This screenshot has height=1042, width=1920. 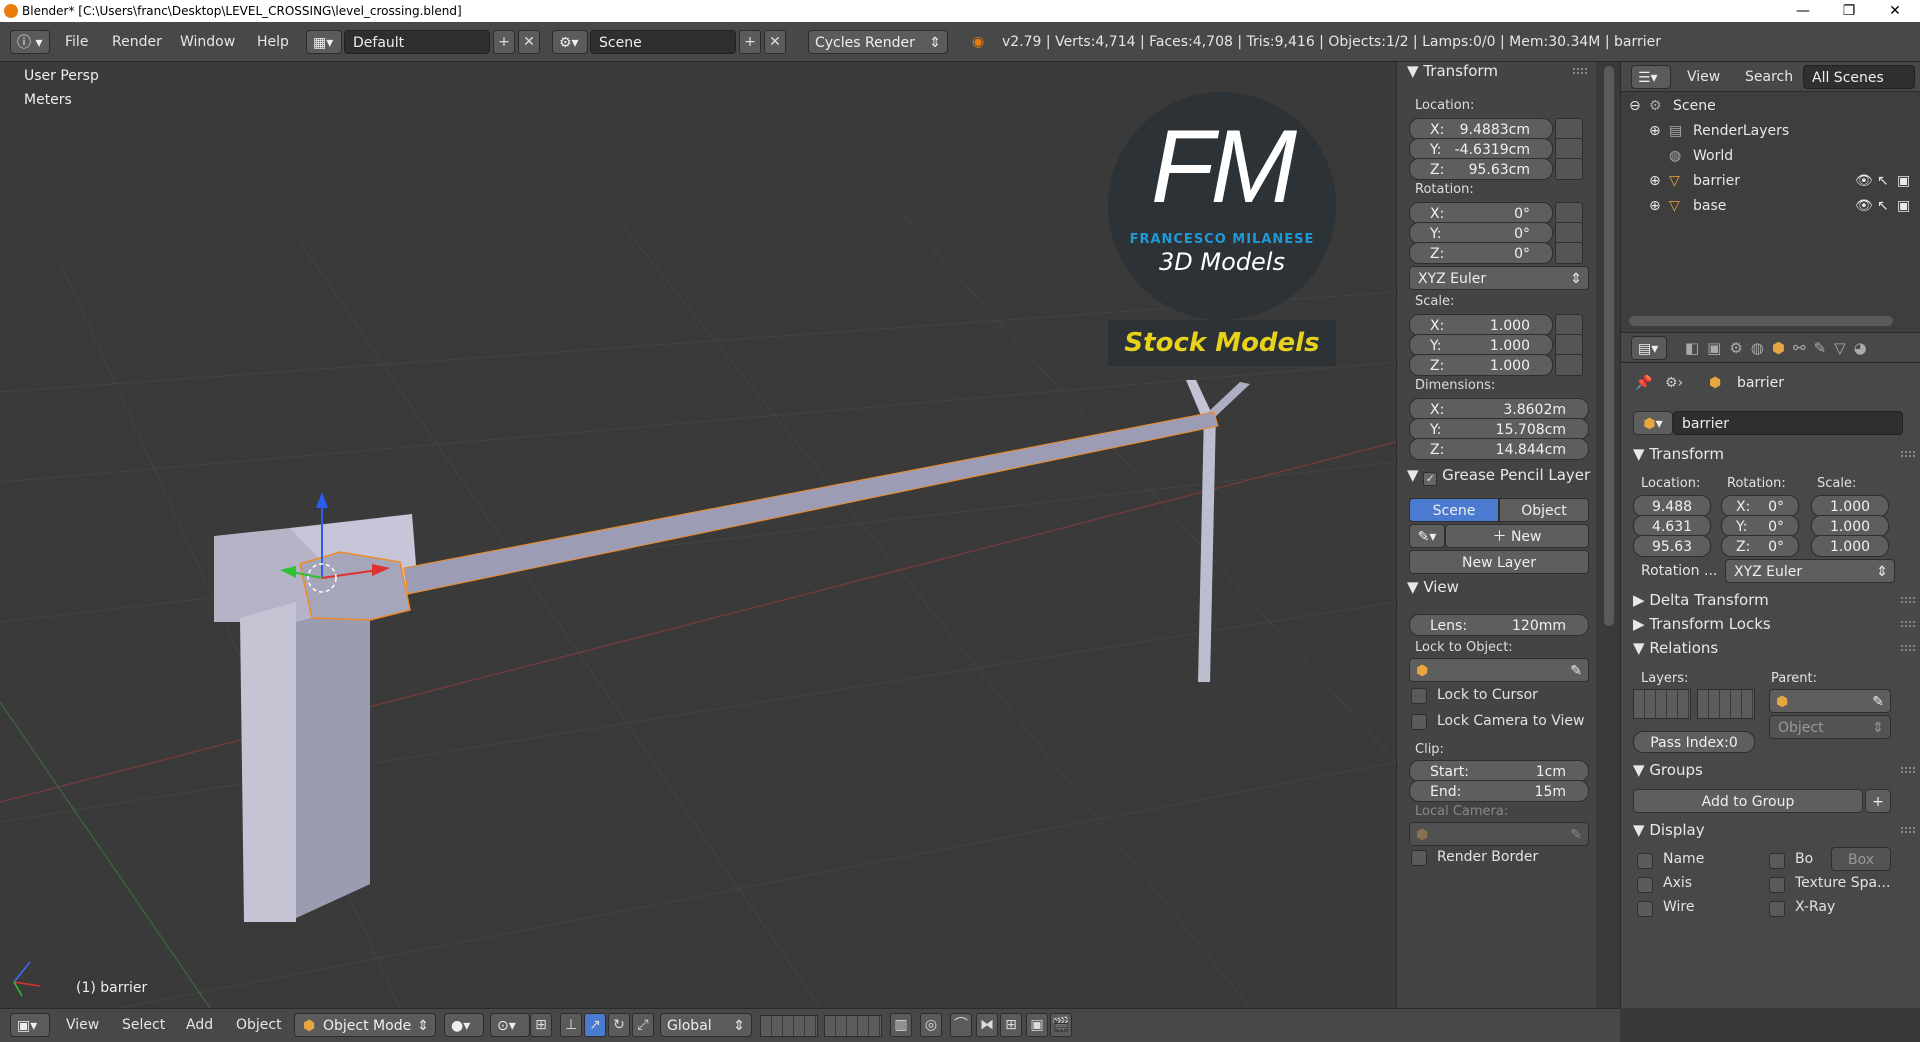 What do you see at coordinates (1726, 704) in the screenshot?
I see `layers-grid-b` at bounding box center [1726, 704].